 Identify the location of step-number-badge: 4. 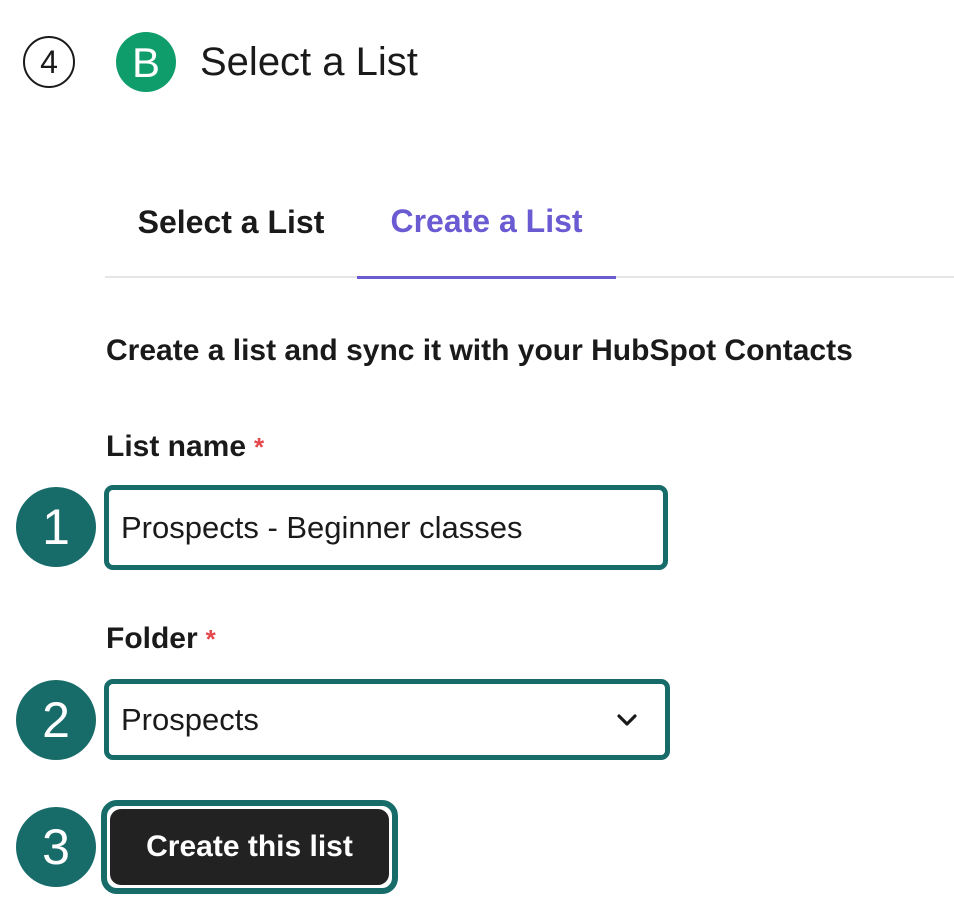
(49, 62).